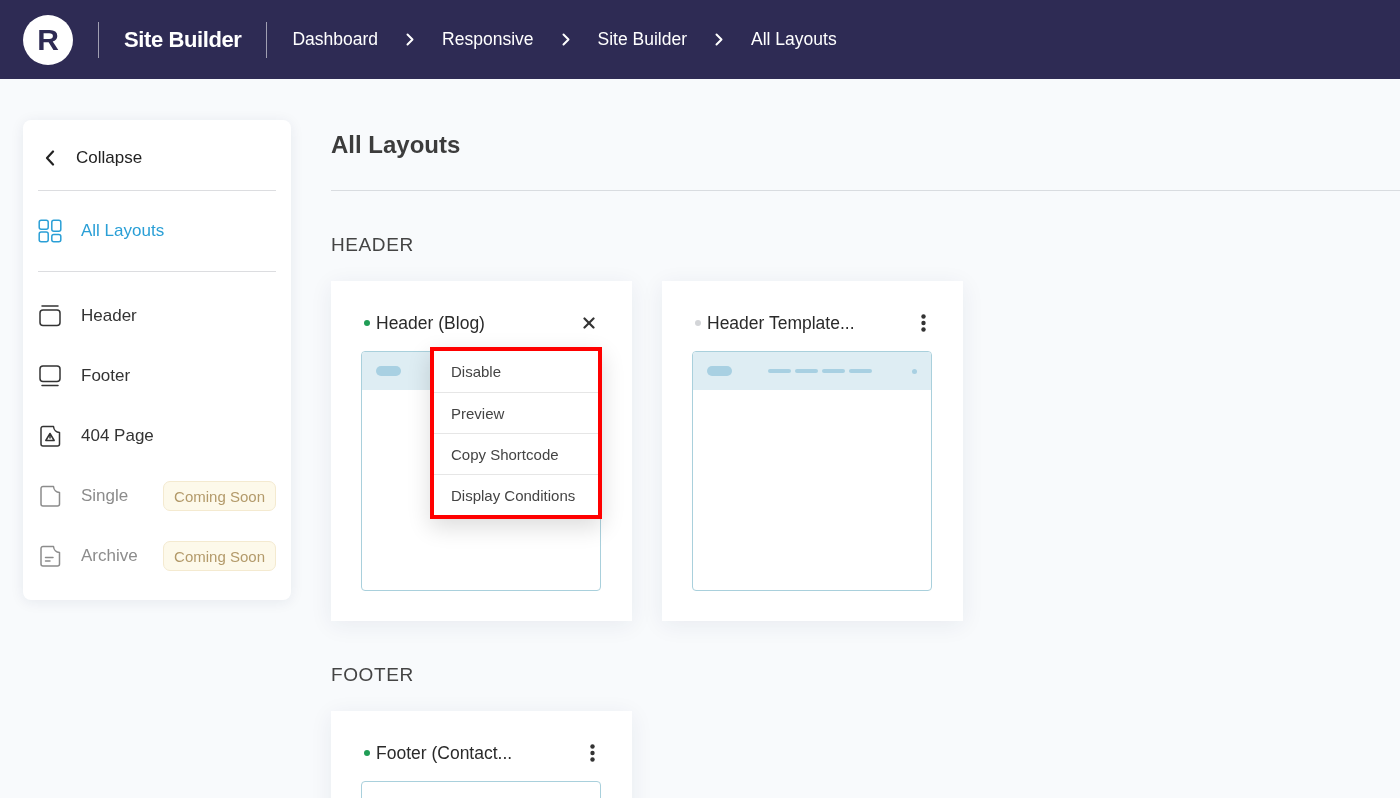 The image size is (1400, 798). What do you see at coordinates (84, 376) in the screenshot?
I see `sidebar-item: Footer` at bounding box center [84, 376].